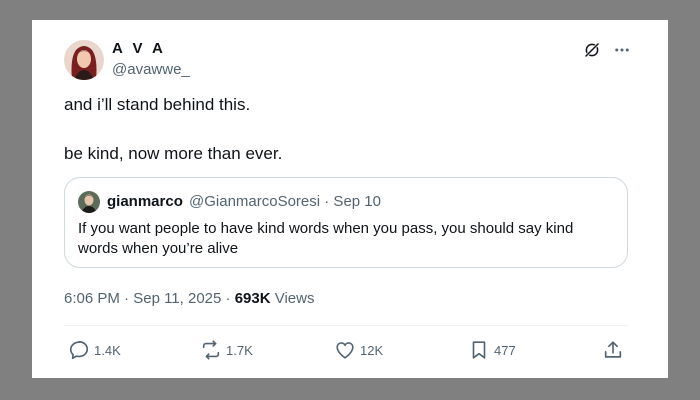 Image resolution: width=700 pixels, height=400 pixels. Describe the element at coordinates (239, 350) in the screenshot. I see `repost-count: 1.7K` at that location.